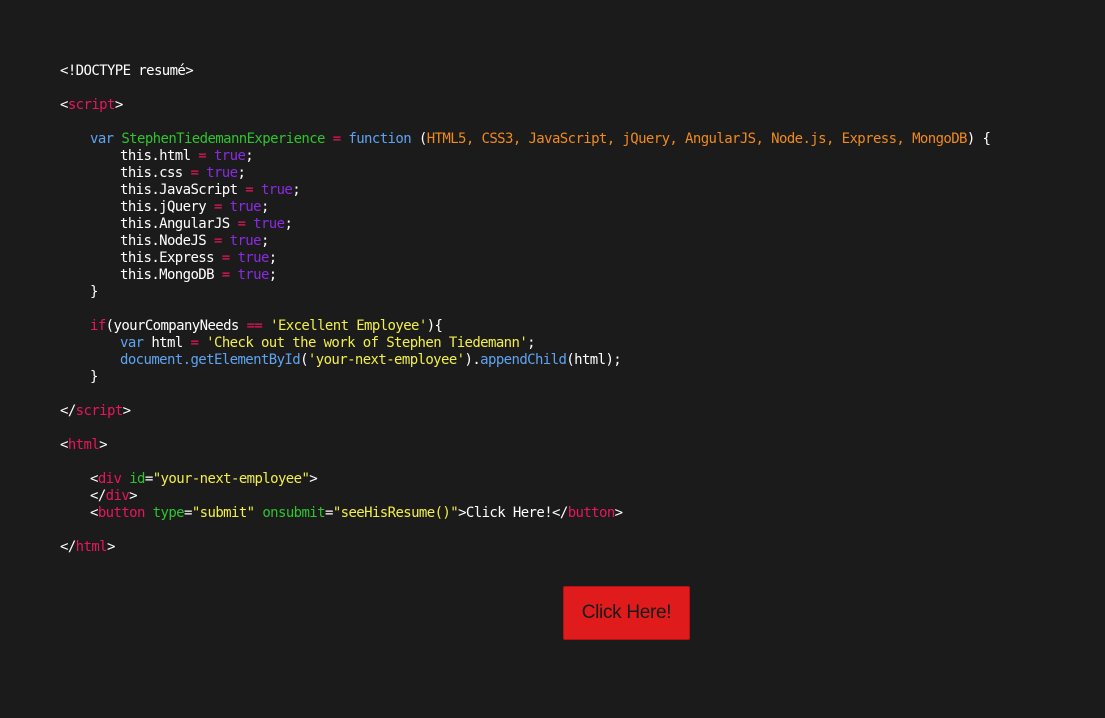  What do you see at coordinates (525, 105) in the screenshot?
I see `script-open-line: <script>` at bounding box center [525, 105].